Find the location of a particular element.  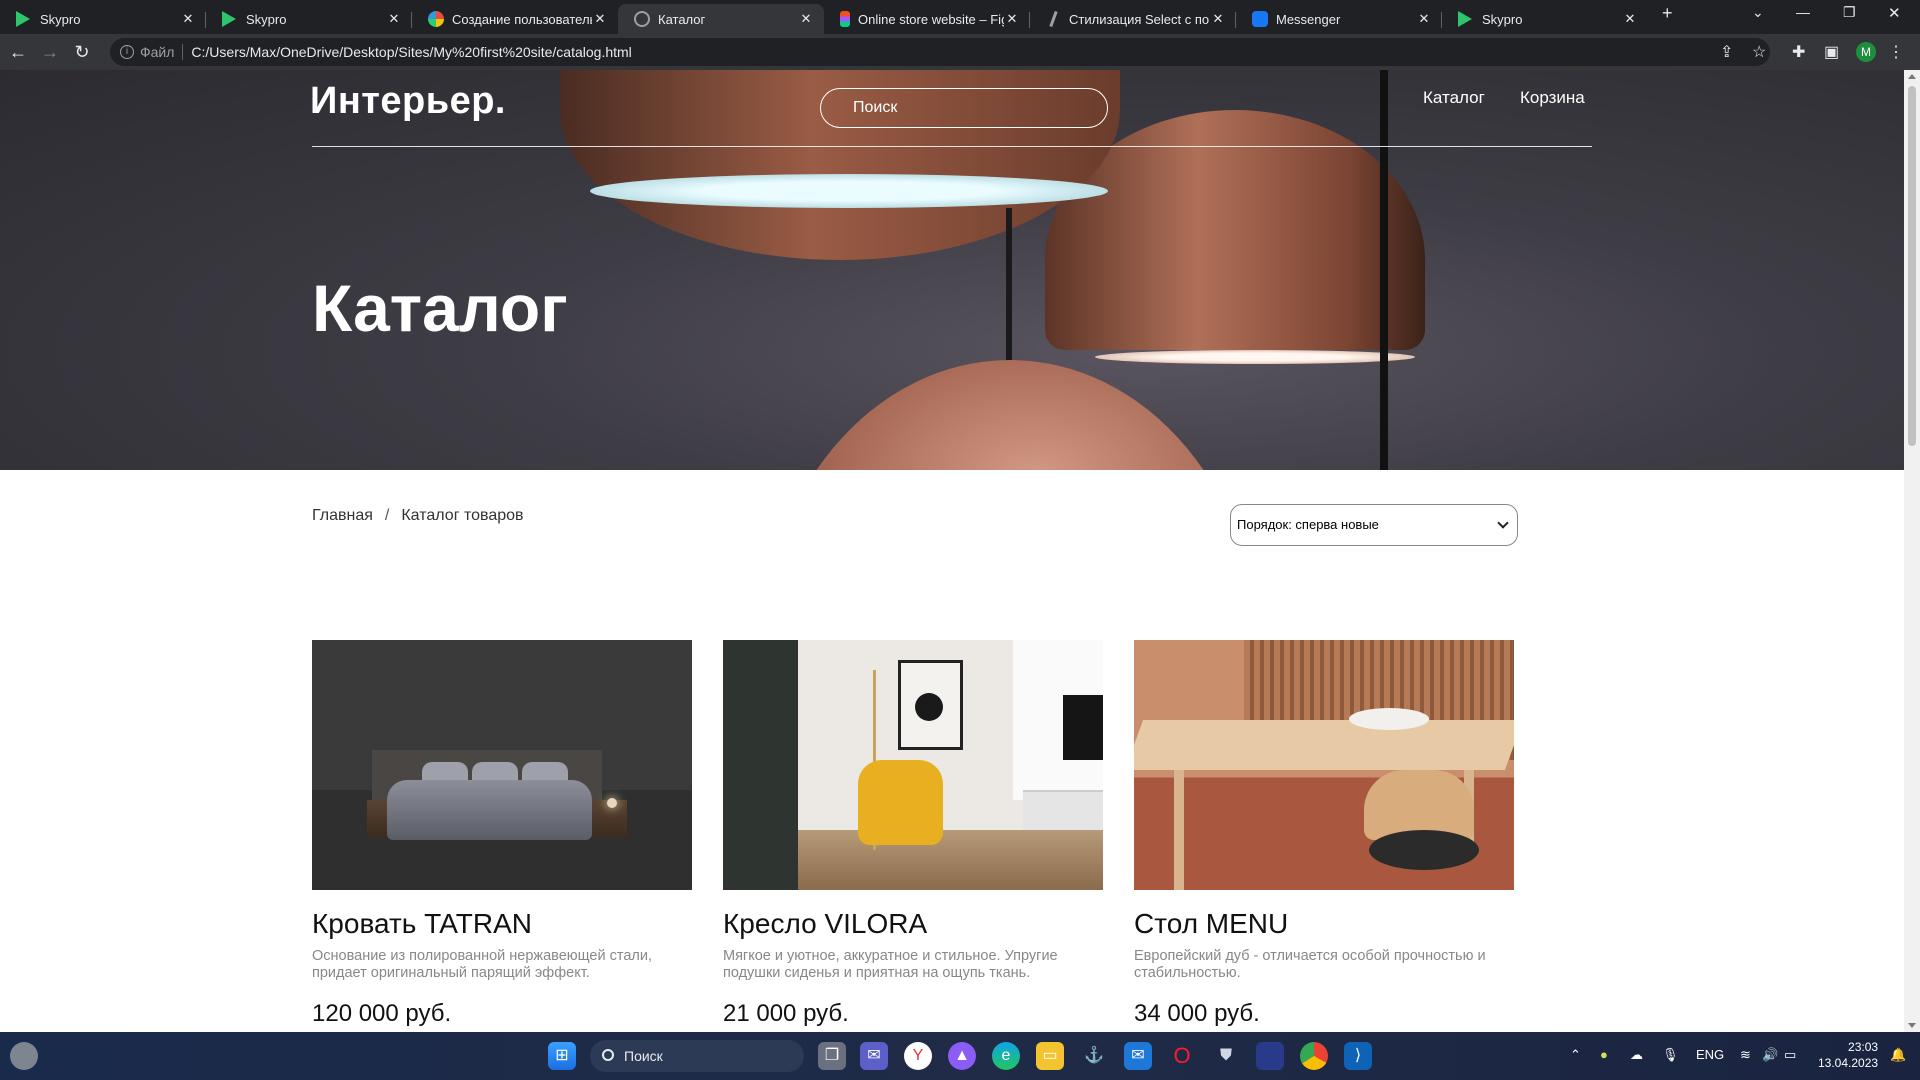

windows-start-icon: ⊞ is located at coordinates (562, 1056).